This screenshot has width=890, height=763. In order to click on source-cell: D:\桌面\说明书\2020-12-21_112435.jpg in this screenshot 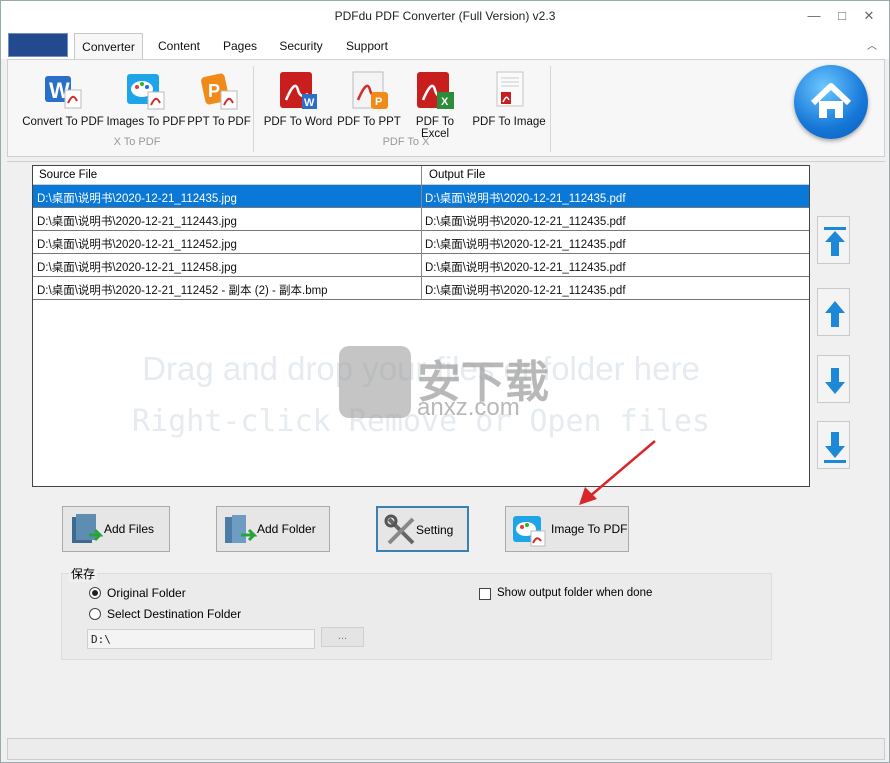, I will do `click(137, 199)`.